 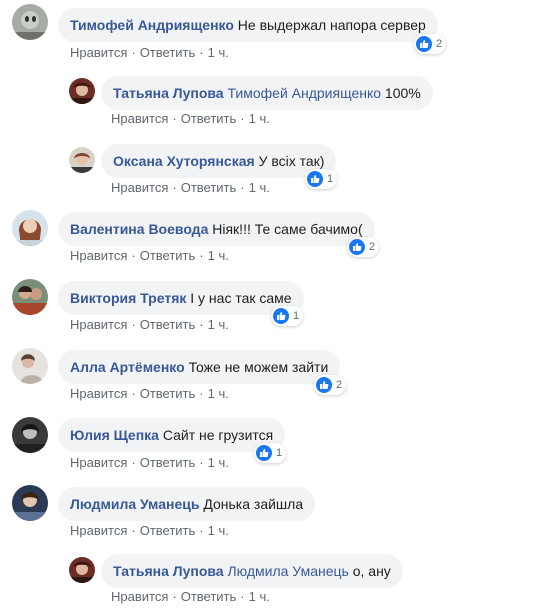 What do you see at coordinates (253, 504) in the screenshot?
I see `comment-text: Донька зайшла` at bounding box center [253, 504].